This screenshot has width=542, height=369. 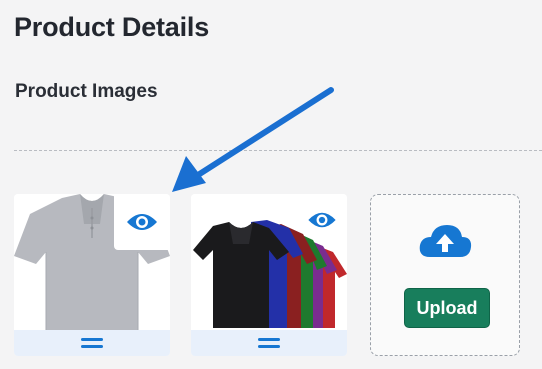 What do you see at coordinates (86, 91) in the screenshot?
I see `section-title: Product Images` at bounding box center [86, 91].